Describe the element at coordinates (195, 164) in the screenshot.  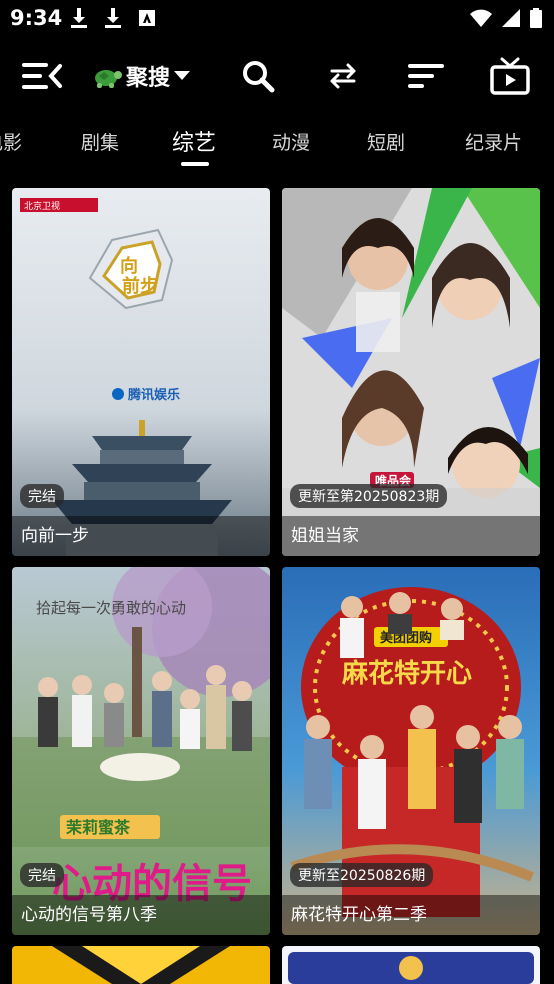
I see `active-tab-indicator` at that location.